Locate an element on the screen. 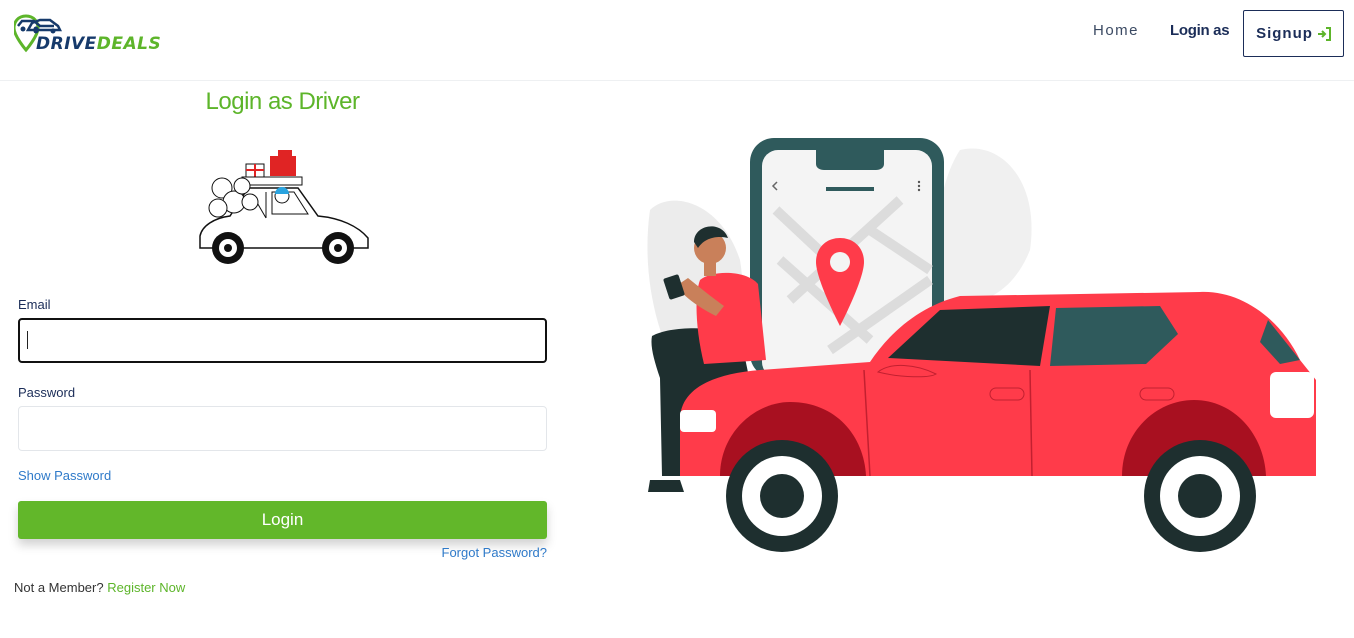 This screenshot has height=638, width=1354. signup-button-label: Signup is located at coordinates (1284, 33).